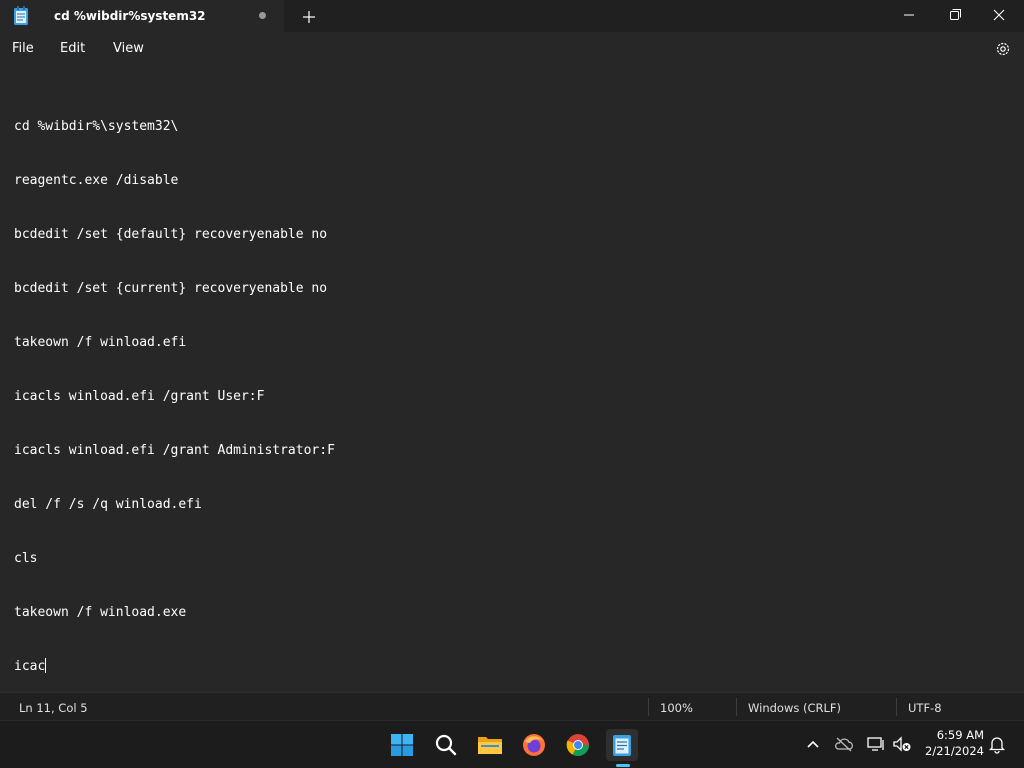 This screenshot has height=768, width=1024. I want to click on notepad-taskbar-button, so click(622, 745).